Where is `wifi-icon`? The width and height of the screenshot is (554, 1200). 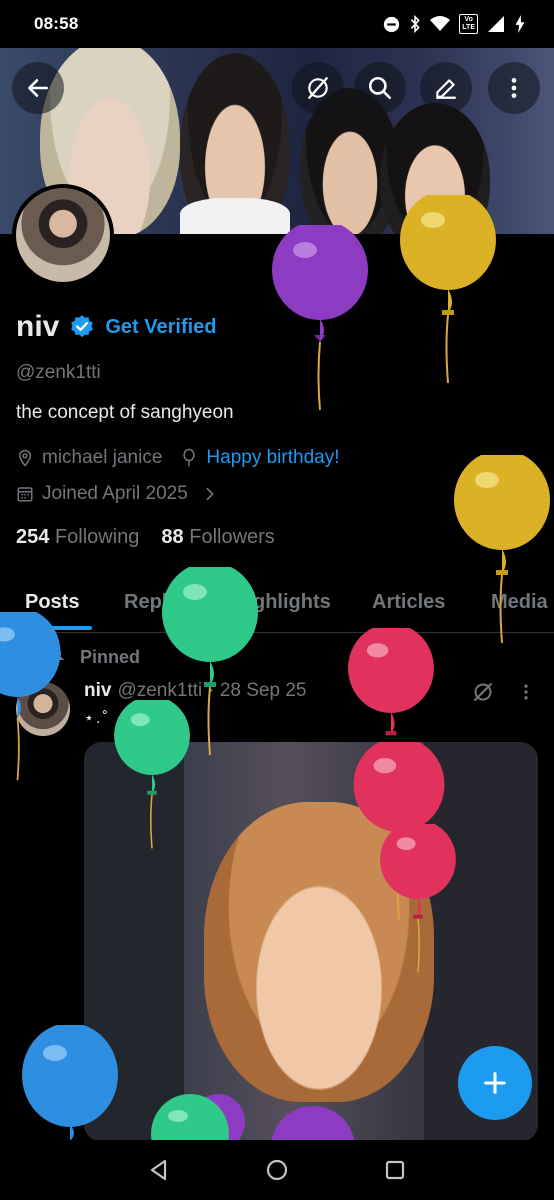 wifi-icon is located at coordinates (440, 23).